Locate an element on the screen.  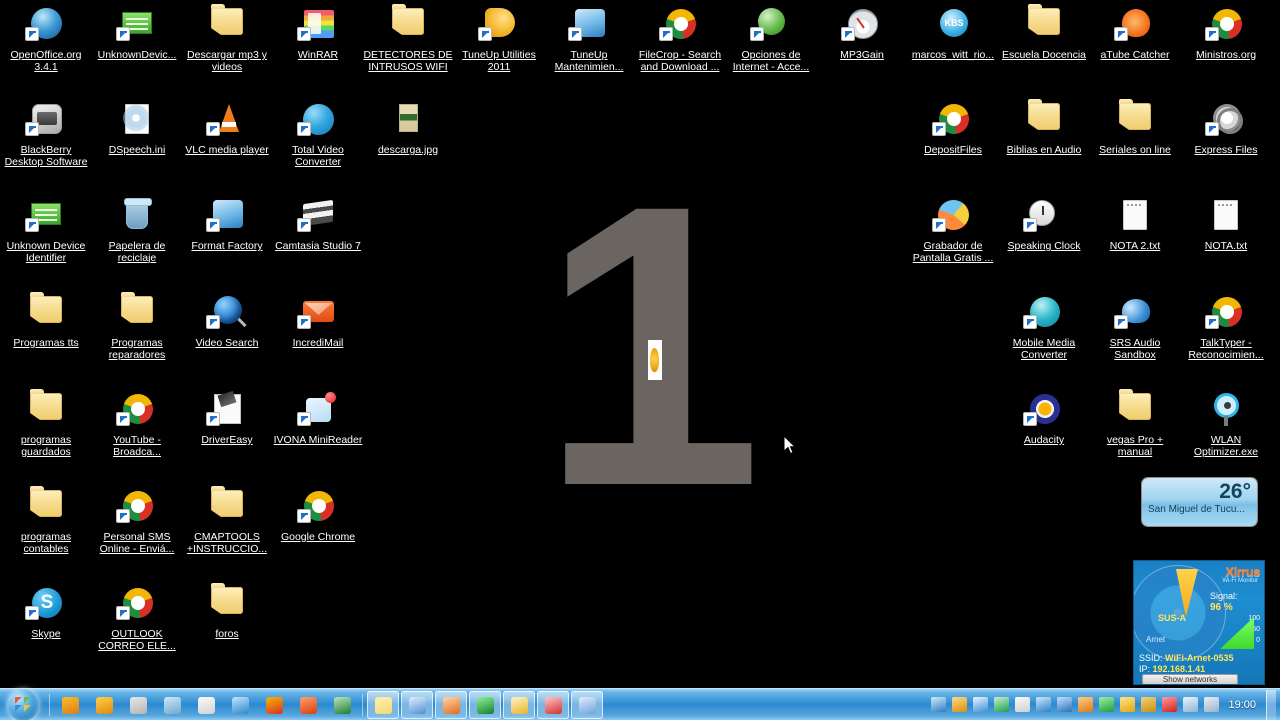
recorder-button is located at coordinates (553, 704).